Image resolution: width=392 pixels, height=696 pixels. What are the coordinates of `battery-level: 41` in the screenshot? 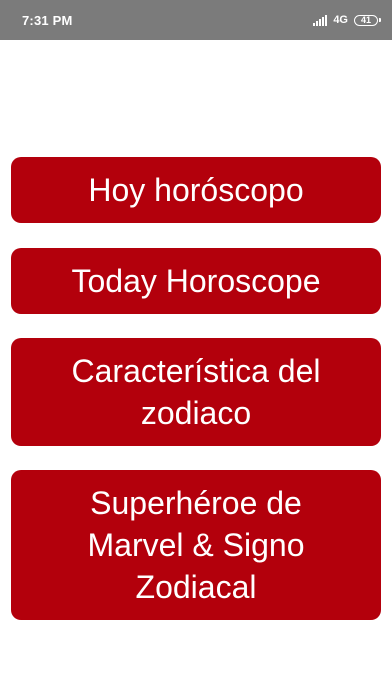 It's located at (365, 20).